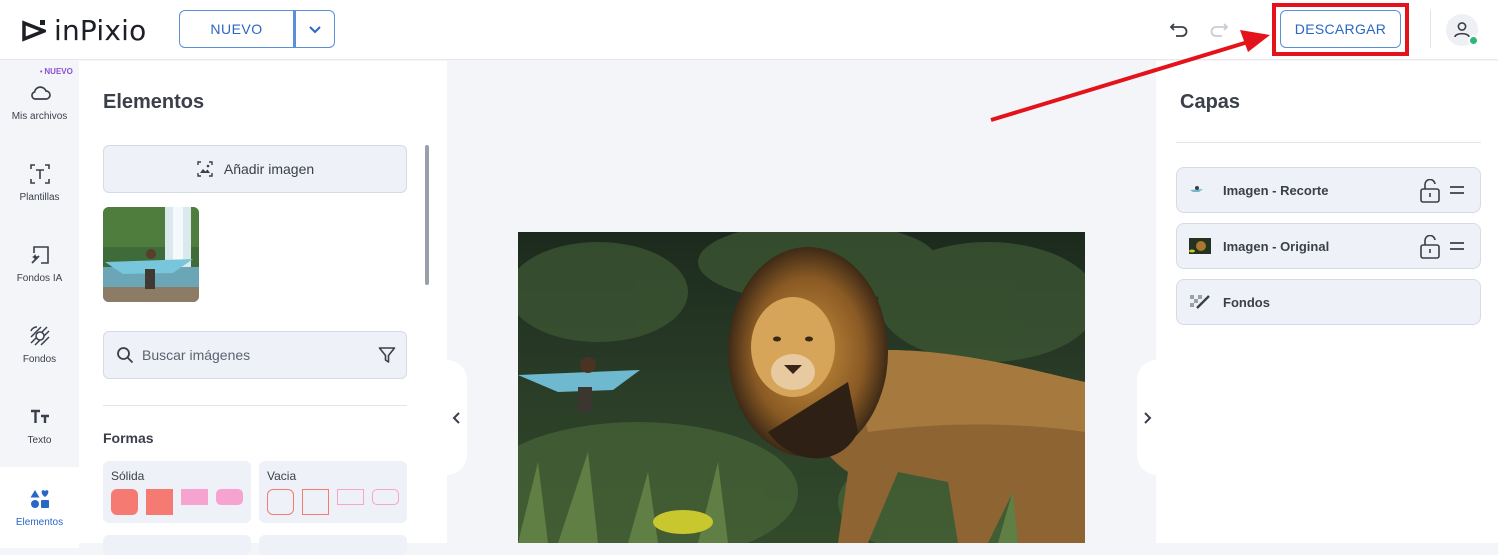 This screenshot has width=1498, height=555. I want to click on logo-icon, so click(35, 31).